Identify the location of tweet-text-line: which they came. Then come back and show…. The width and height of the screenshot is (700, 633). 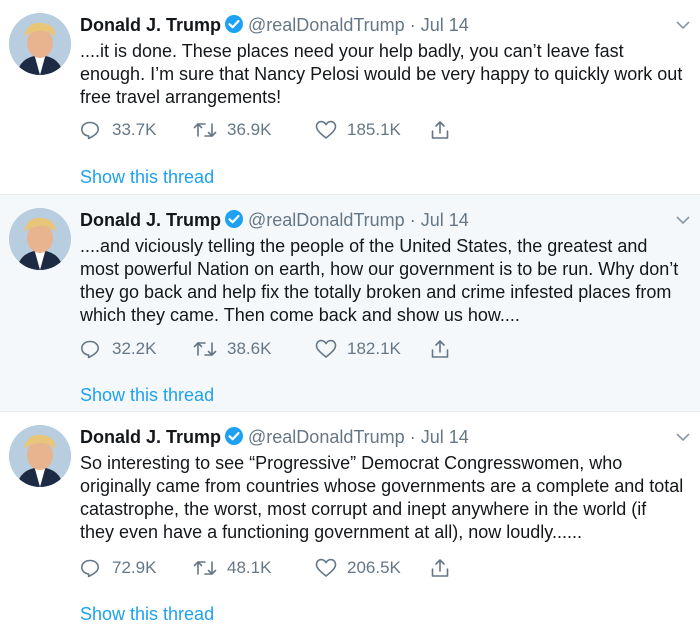
(300, 315).